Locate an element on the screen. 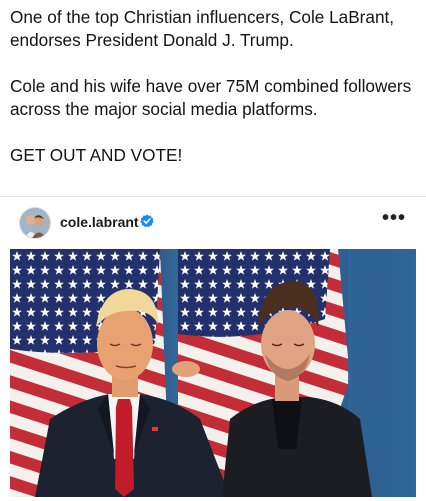 The image size is (426, 501). more-horizontal-icon: ••• is located at coordinates (394, 218).